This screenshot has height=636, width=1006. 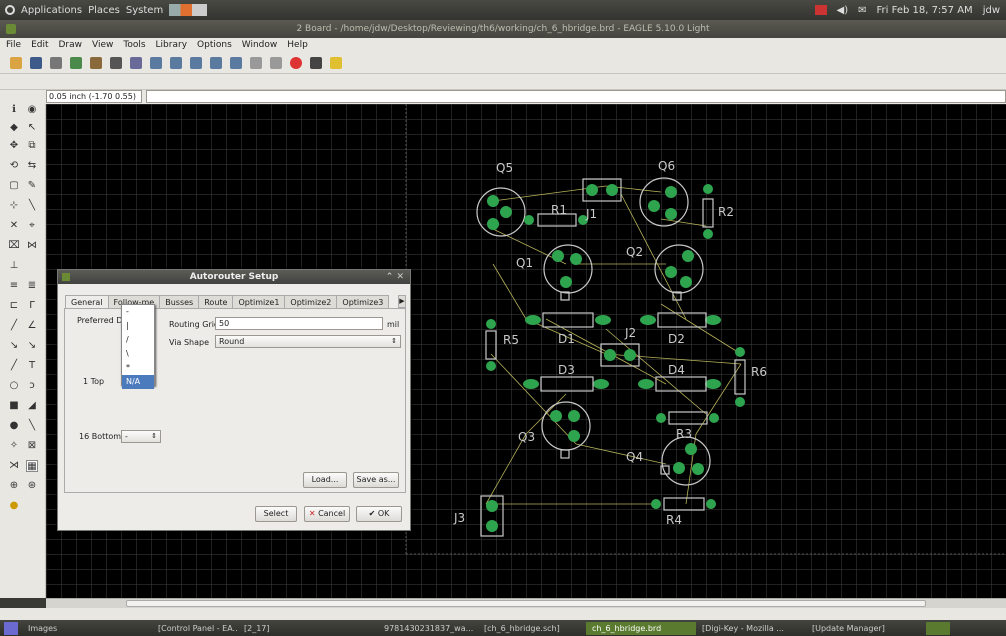 What do you see at coordinates (327, 514) in the screenshot?
I see `cancel-button: ✕ Cancel` at bounding box center [327, 514].